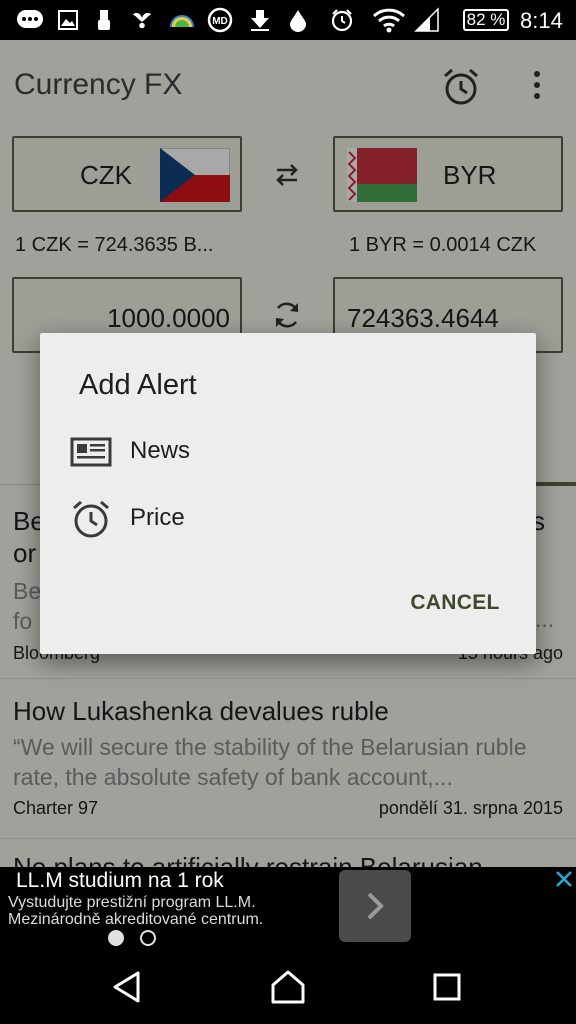 This screenshot has height=1024, width=576. Describe the element at coordinates (157, 517) in the screenshot. I see `dialog-item-label: Price` at that location.